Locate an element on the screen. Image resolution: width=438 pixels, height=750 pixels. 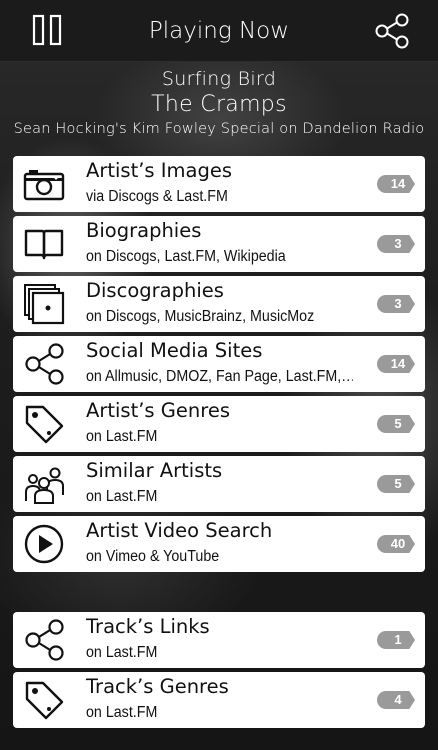
item-label: Artist’s Genres is located at coordinates (158, 410).